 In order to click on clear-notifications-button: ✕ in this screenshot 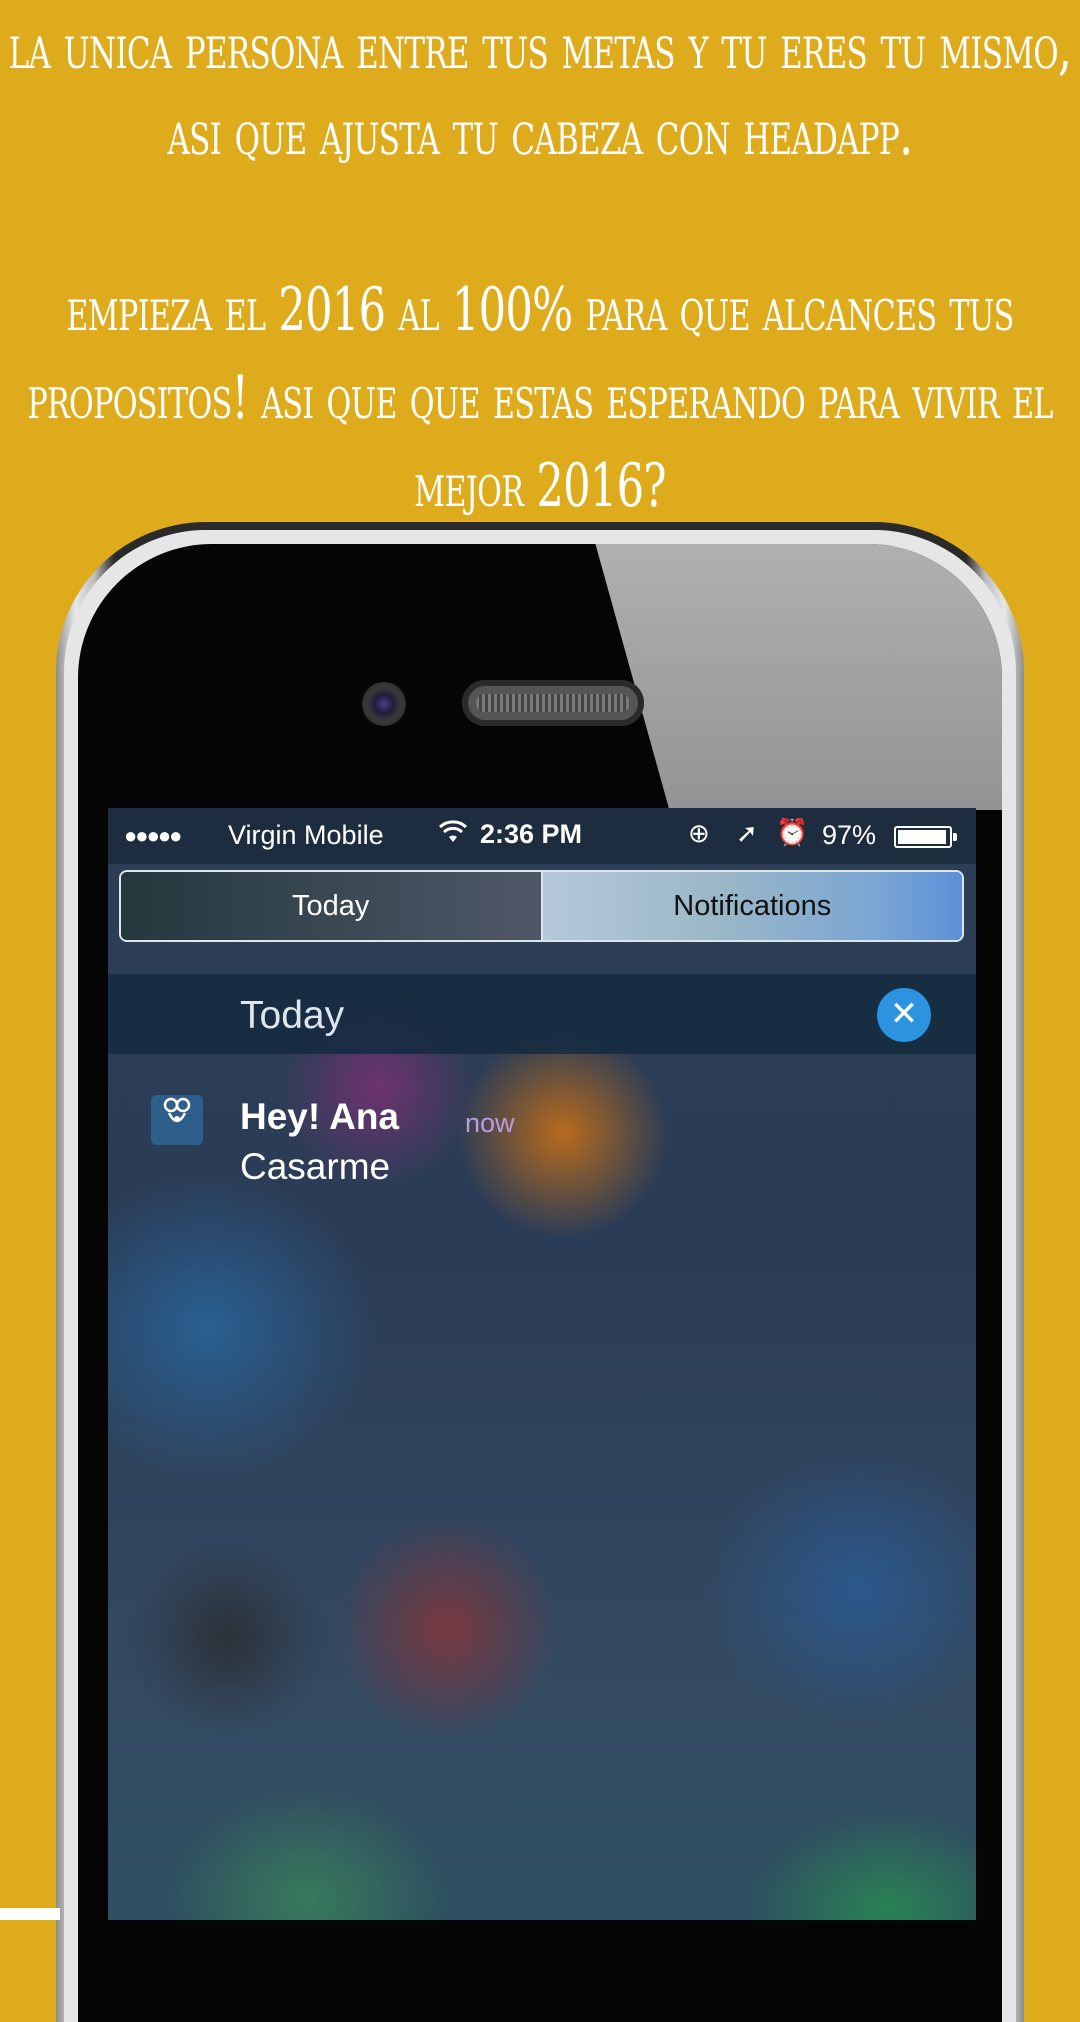, I will do `click(904, 1015)`.